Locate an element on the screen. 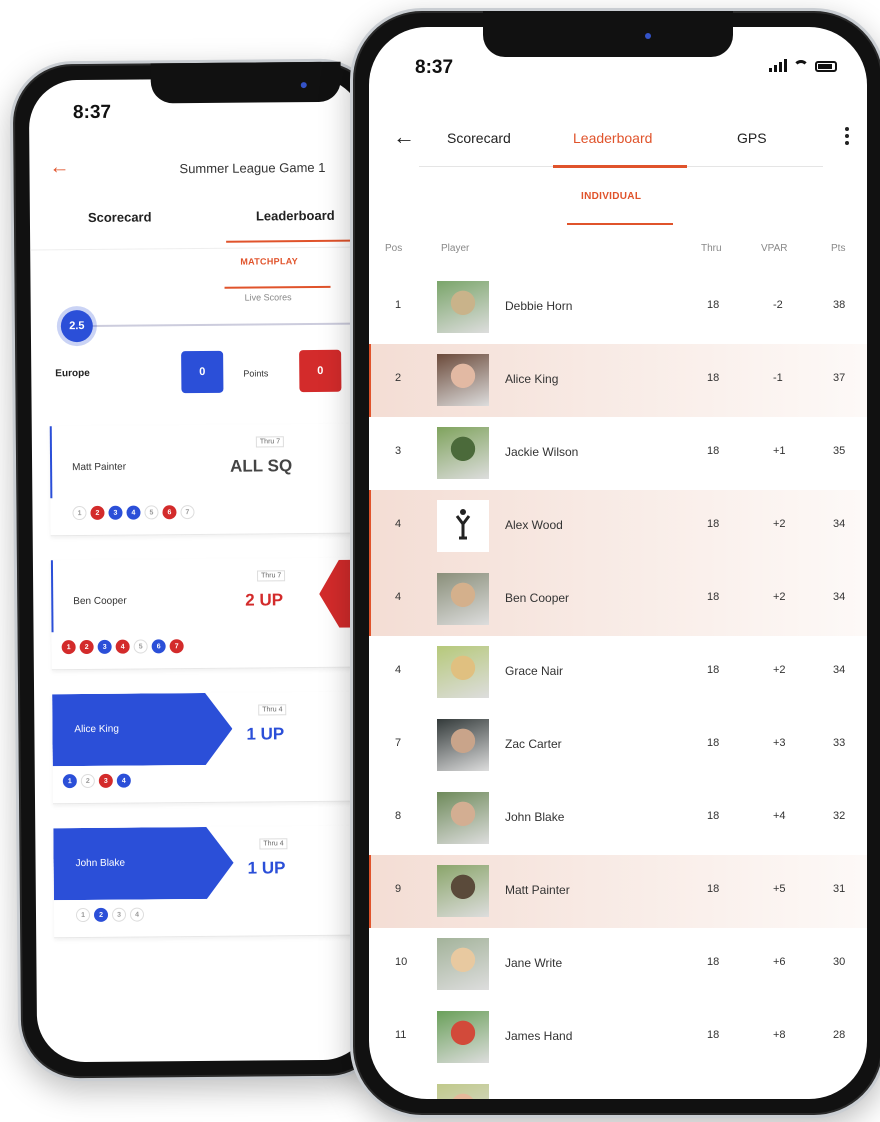 This screenshot has height=1122, width=880. status-time: 8:37 is located at coordinates (434, 67).